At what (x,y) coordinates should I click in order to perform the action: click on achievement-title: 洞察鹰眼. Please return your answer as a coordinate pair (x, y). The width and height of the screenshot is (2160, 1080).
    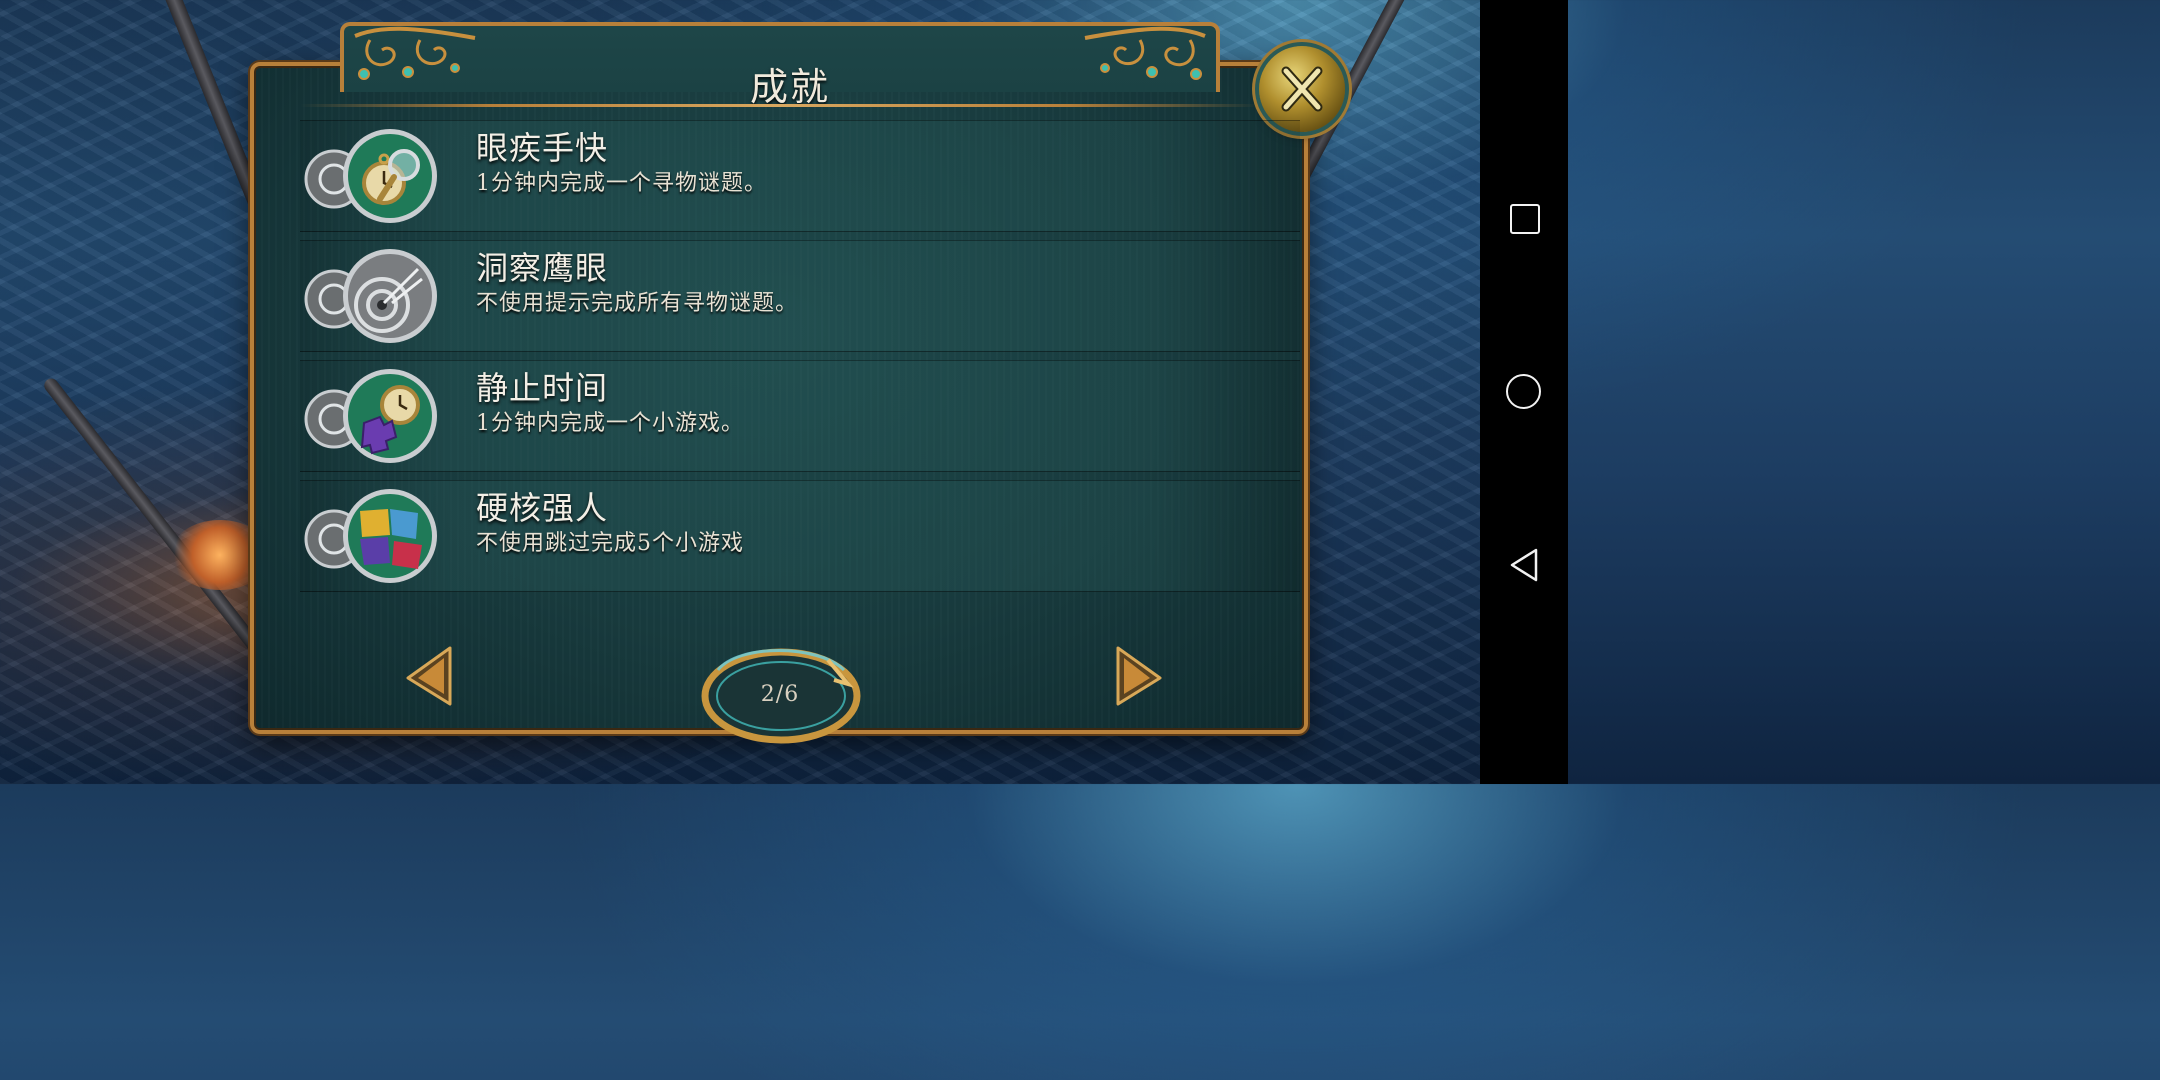
    Looking at the image, I should click on (542, 268).